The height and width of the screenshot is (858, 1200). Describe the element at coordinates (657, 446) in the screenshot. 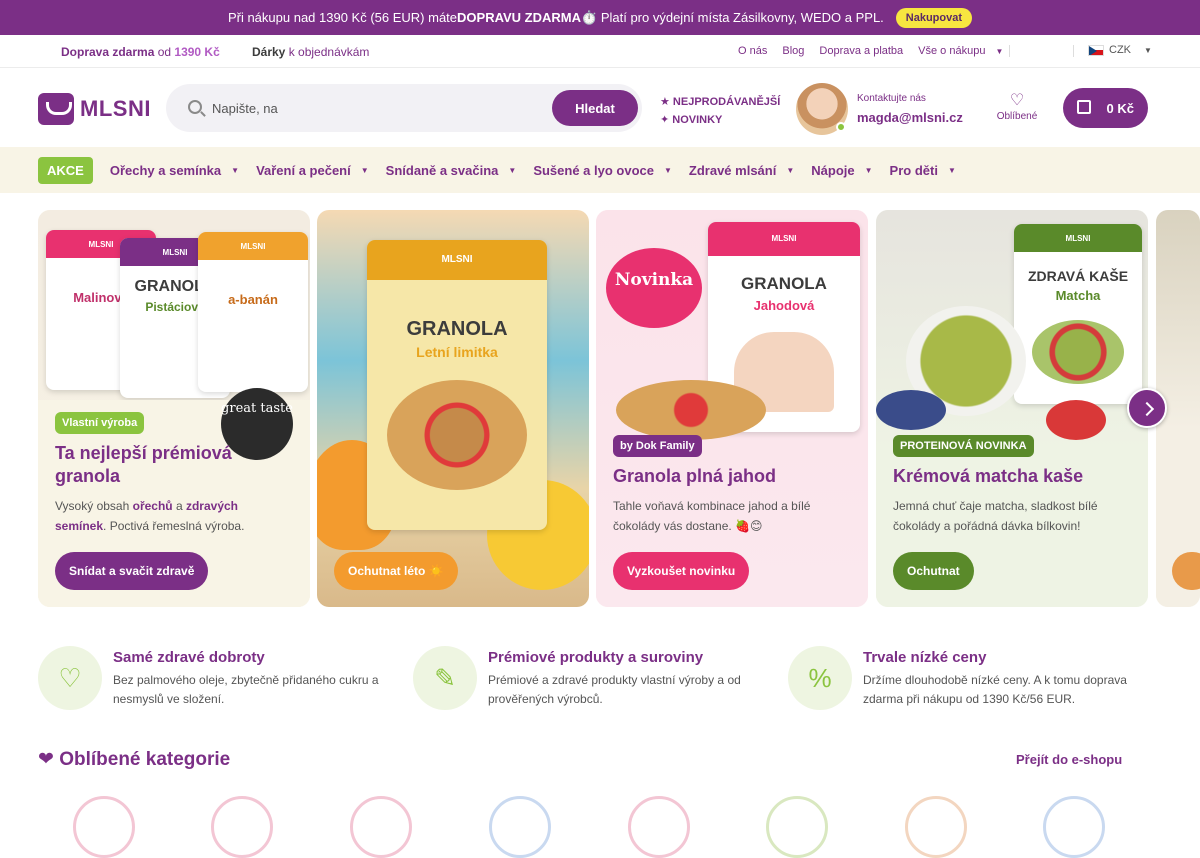

I see `slide-tag: by Dok Family` at that location.